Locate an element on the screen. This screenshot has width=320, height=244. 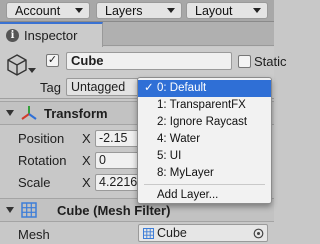
active-checkbox: ✓ is located at coordinates (52, 60).